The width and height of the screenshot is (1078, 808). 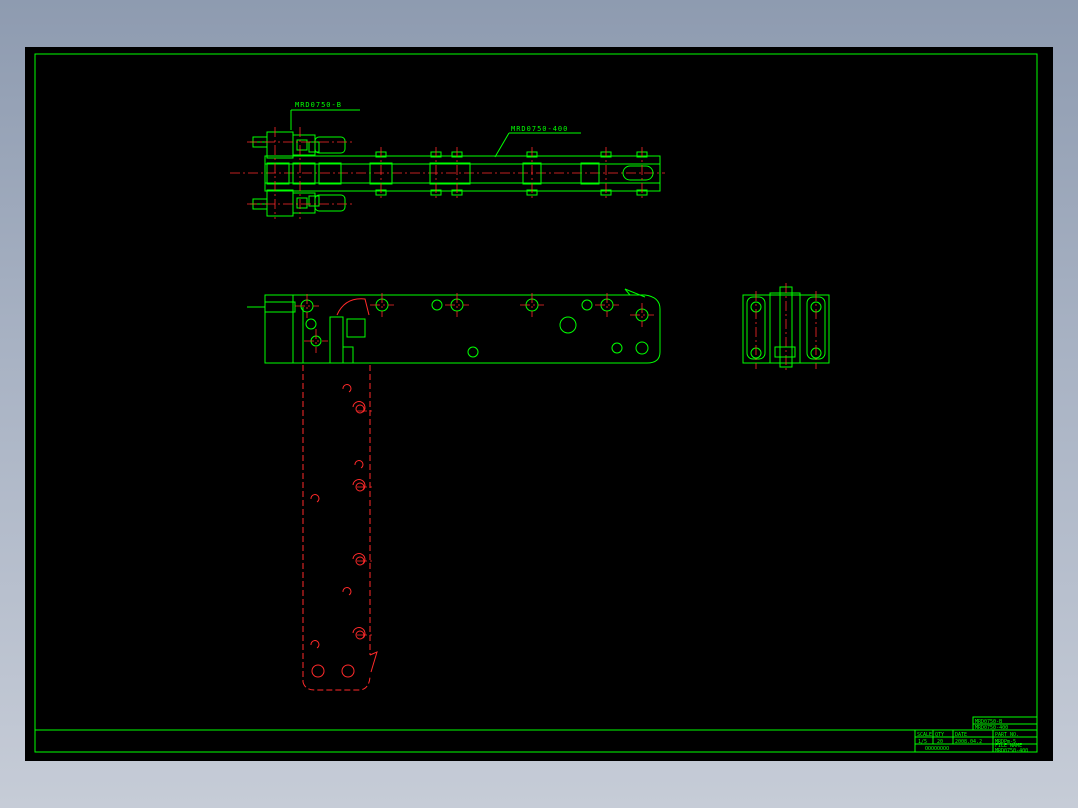 I want to click on callout-part-b: MRD0750-400, so click(x=537, y=141).